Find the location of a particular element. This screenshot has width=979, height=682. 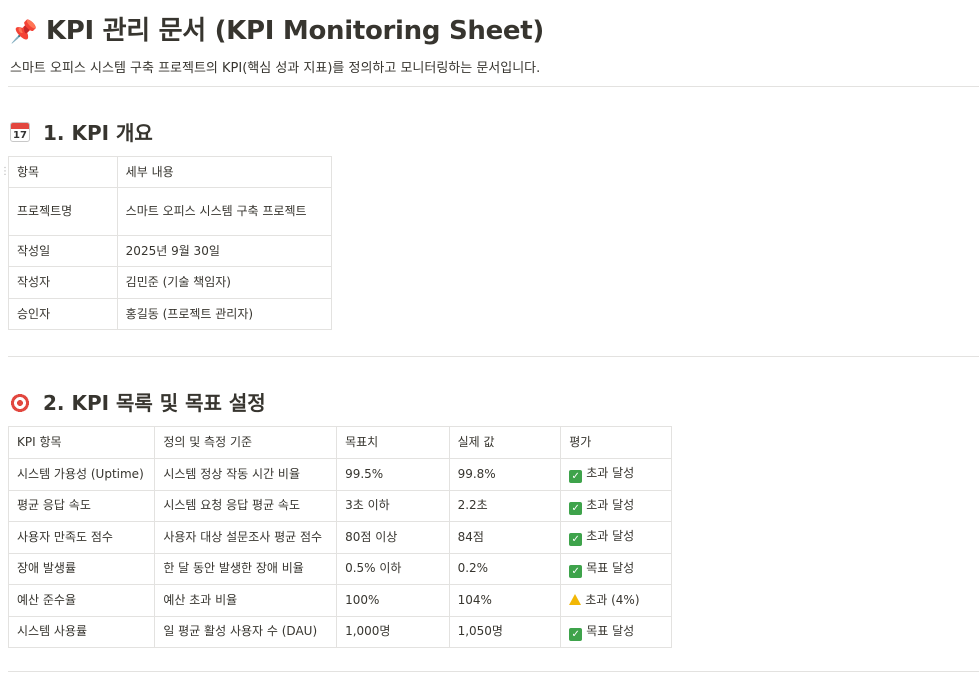

table-cell: 시스템 정상 작동 시간 비율 is located at coordinates (246, 474).